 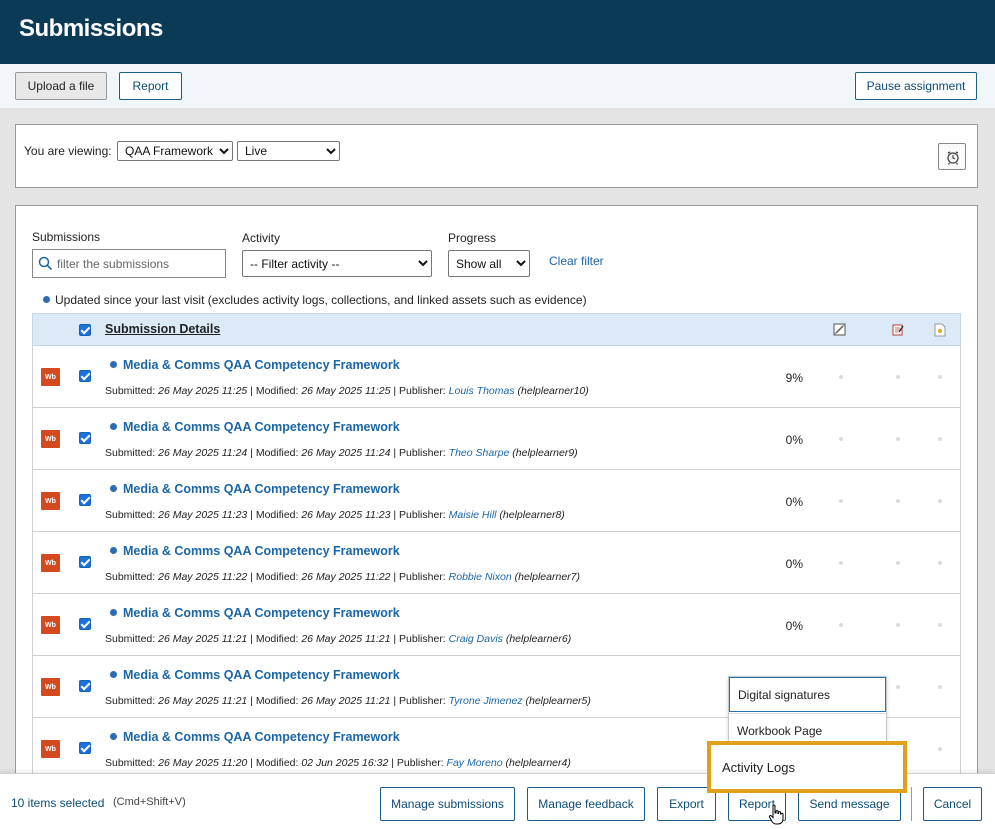 I want to click on manage-submissions-button: Manage submissions, so click(x=447, y=804).